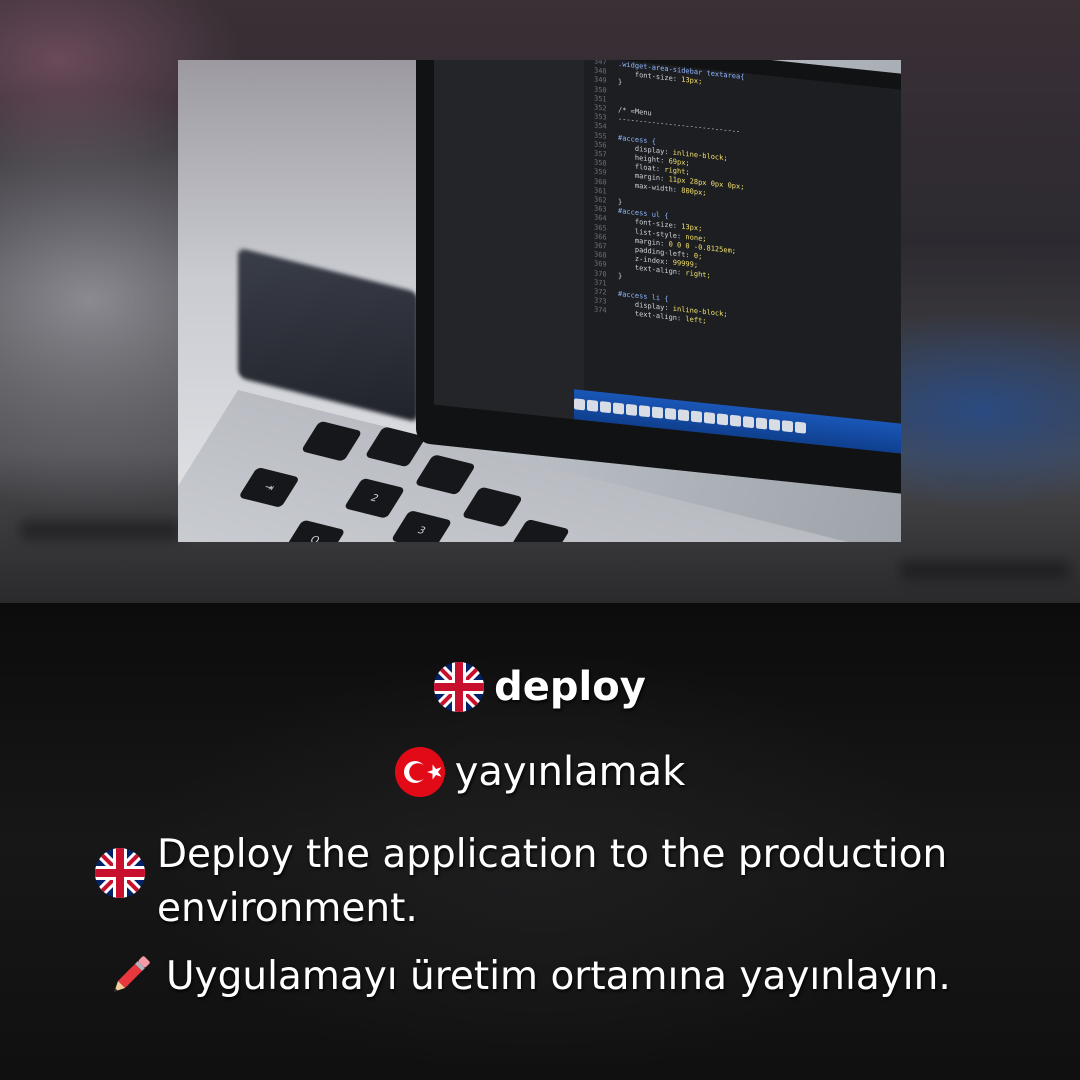 This screenshot has width=1080, height=1080. What do you see at coordinates (374, 498) in the screenshot?
I see `keyboard-key: 2` at bounding box center [374, 498].